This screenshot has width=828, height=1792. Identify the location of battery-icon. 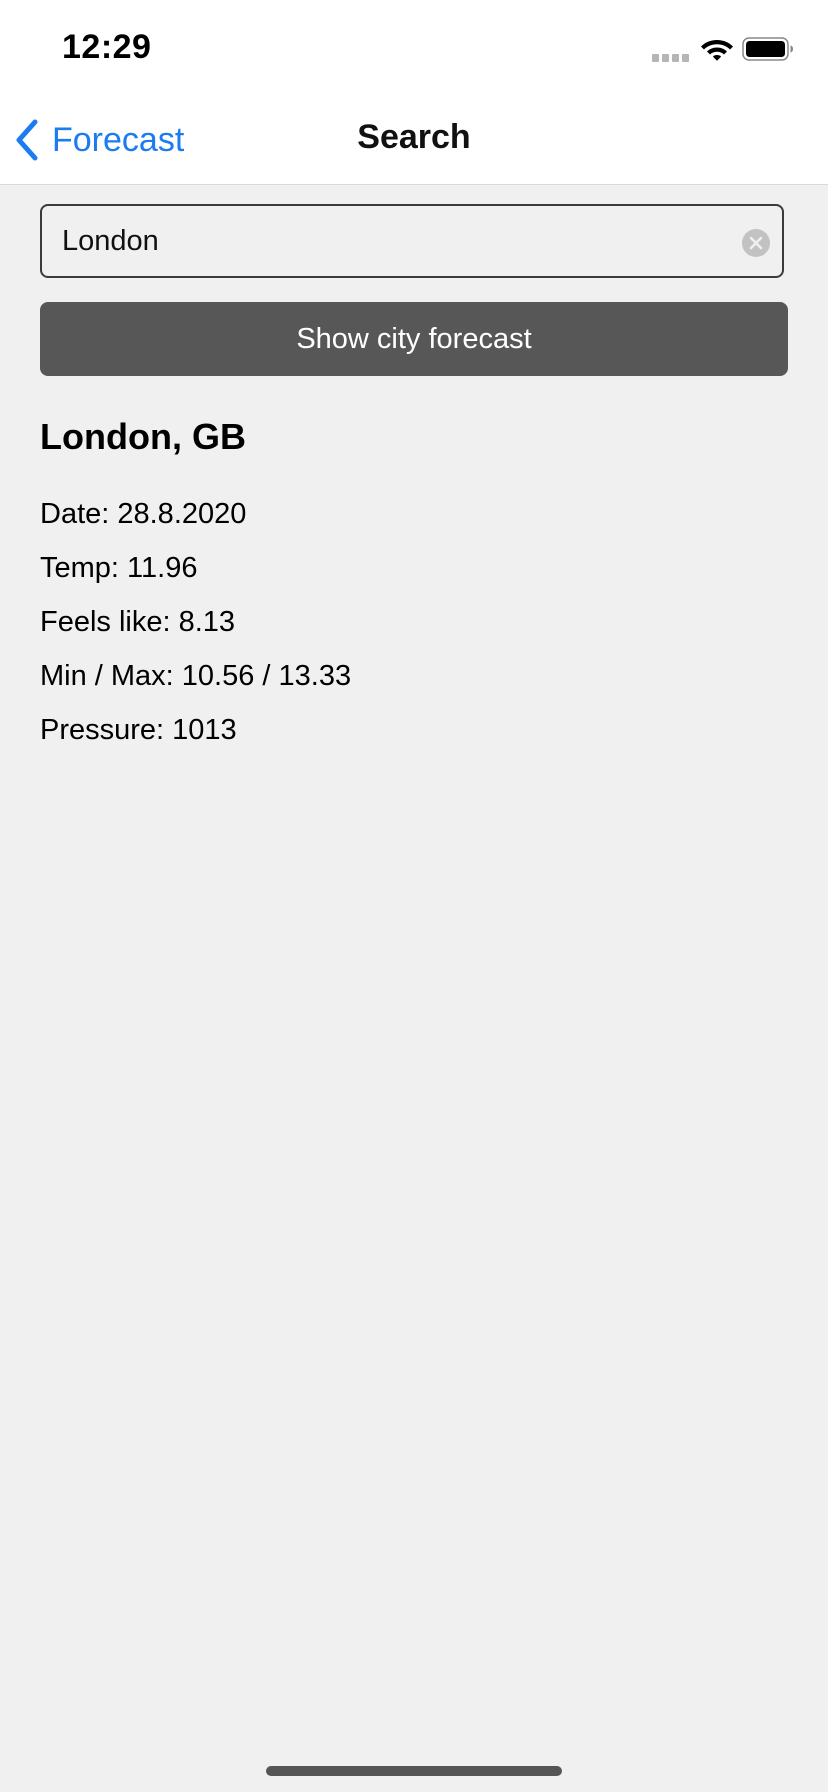
(767, 49).